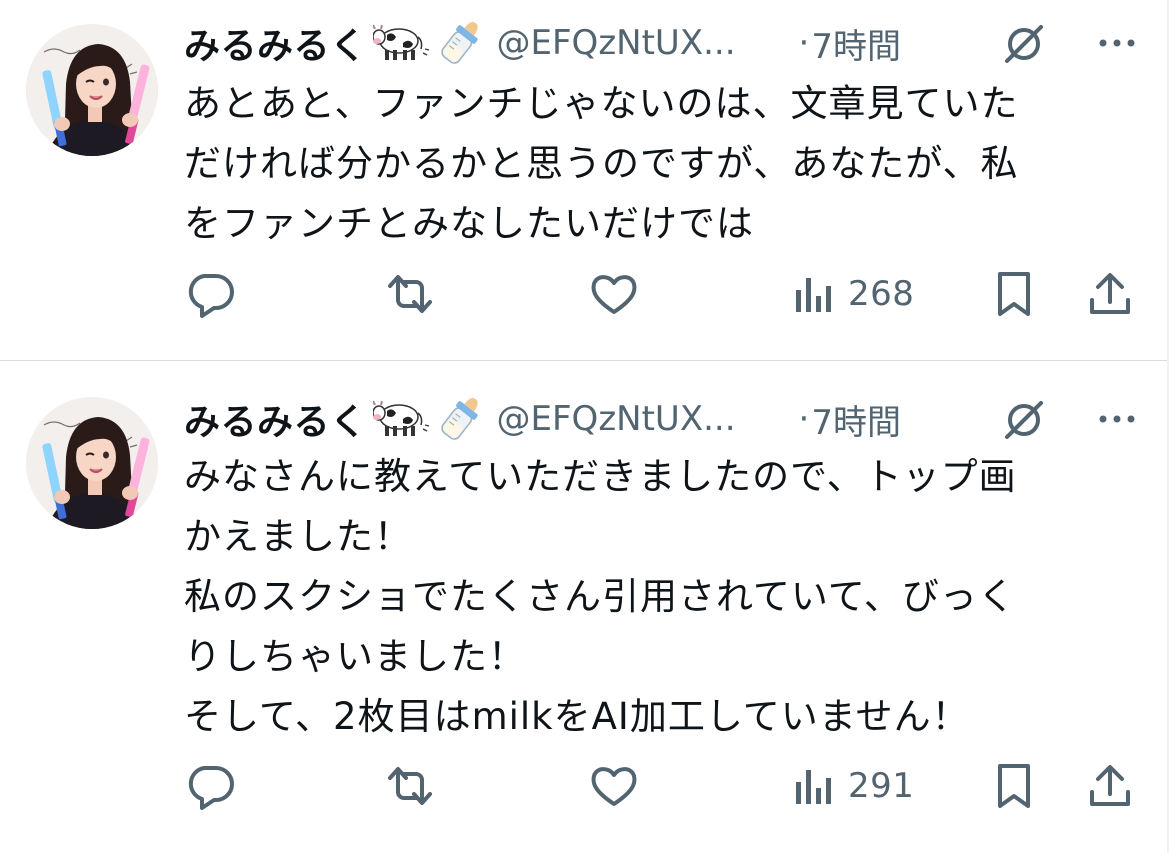 The height and width of the screenshot is (853, 1169). I want to click on views-count: 268, so click(881, 294).